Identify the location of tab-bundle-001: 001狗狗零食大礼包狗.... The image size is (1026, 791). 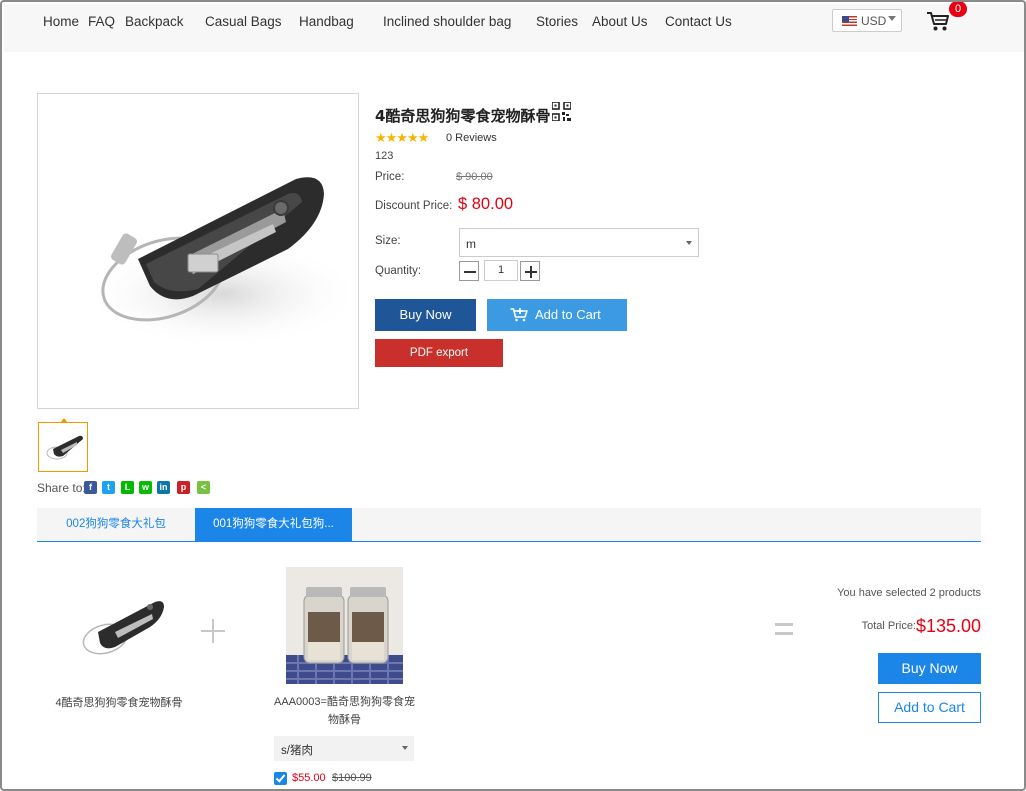
(273, 524).